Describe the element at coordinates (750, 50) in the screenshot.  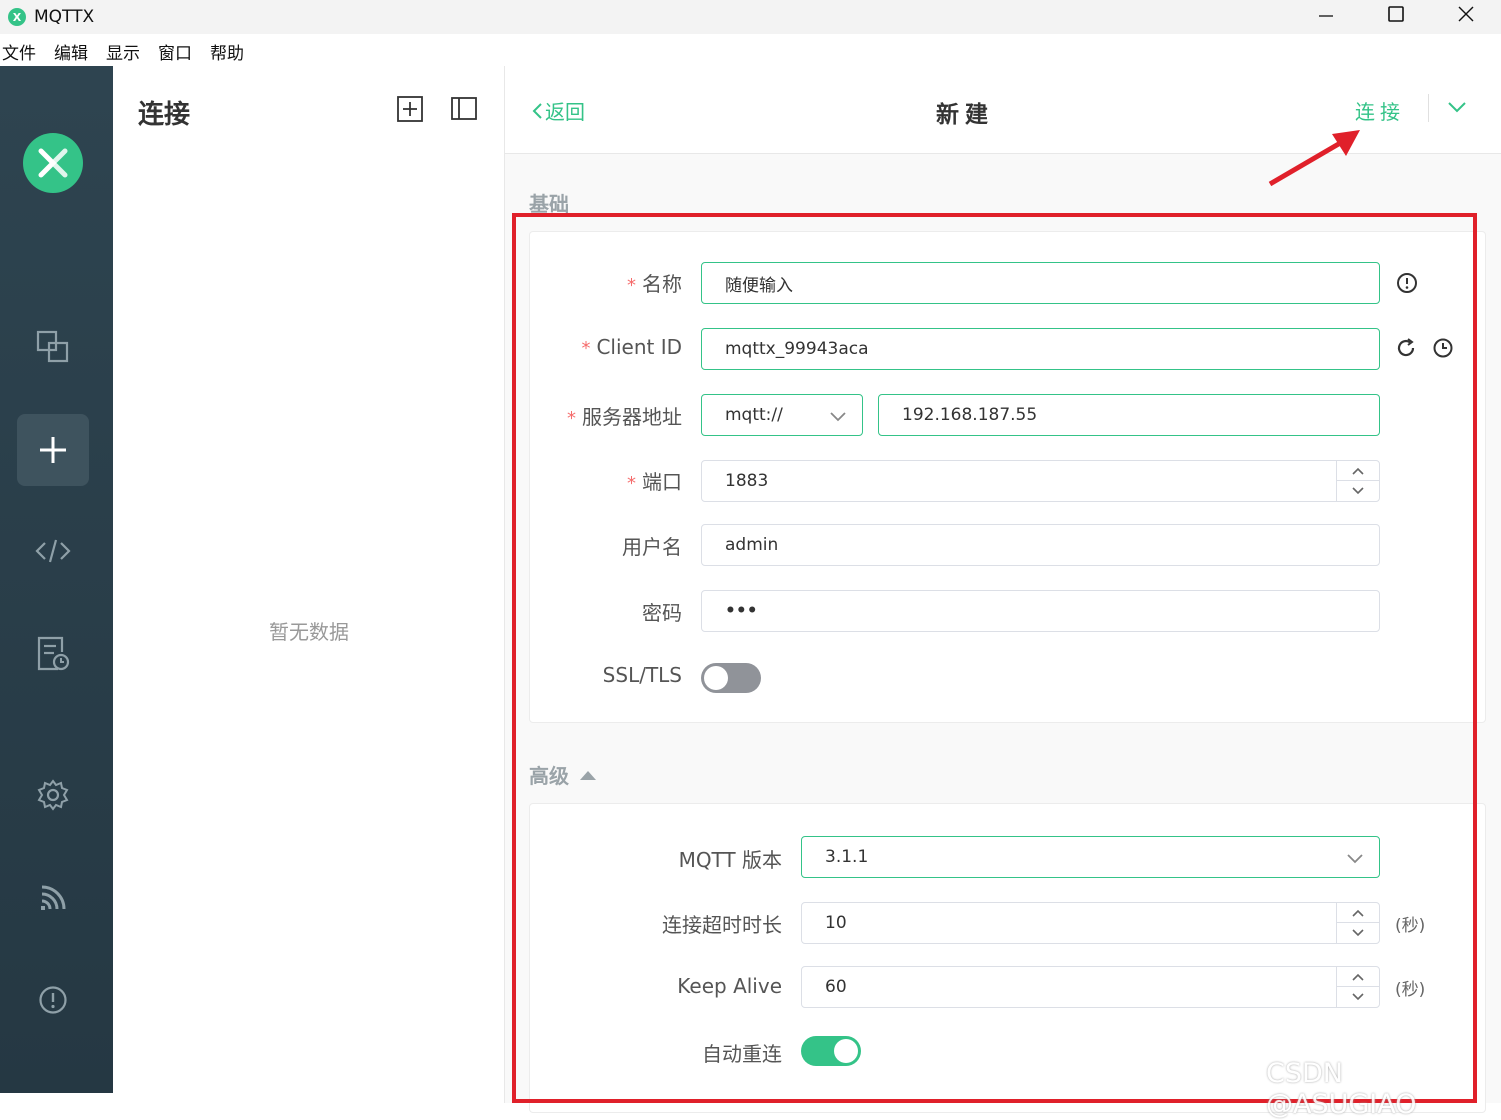
I see `menu-bar: 文件 编辑 显示 窗口 帮助` at that location.